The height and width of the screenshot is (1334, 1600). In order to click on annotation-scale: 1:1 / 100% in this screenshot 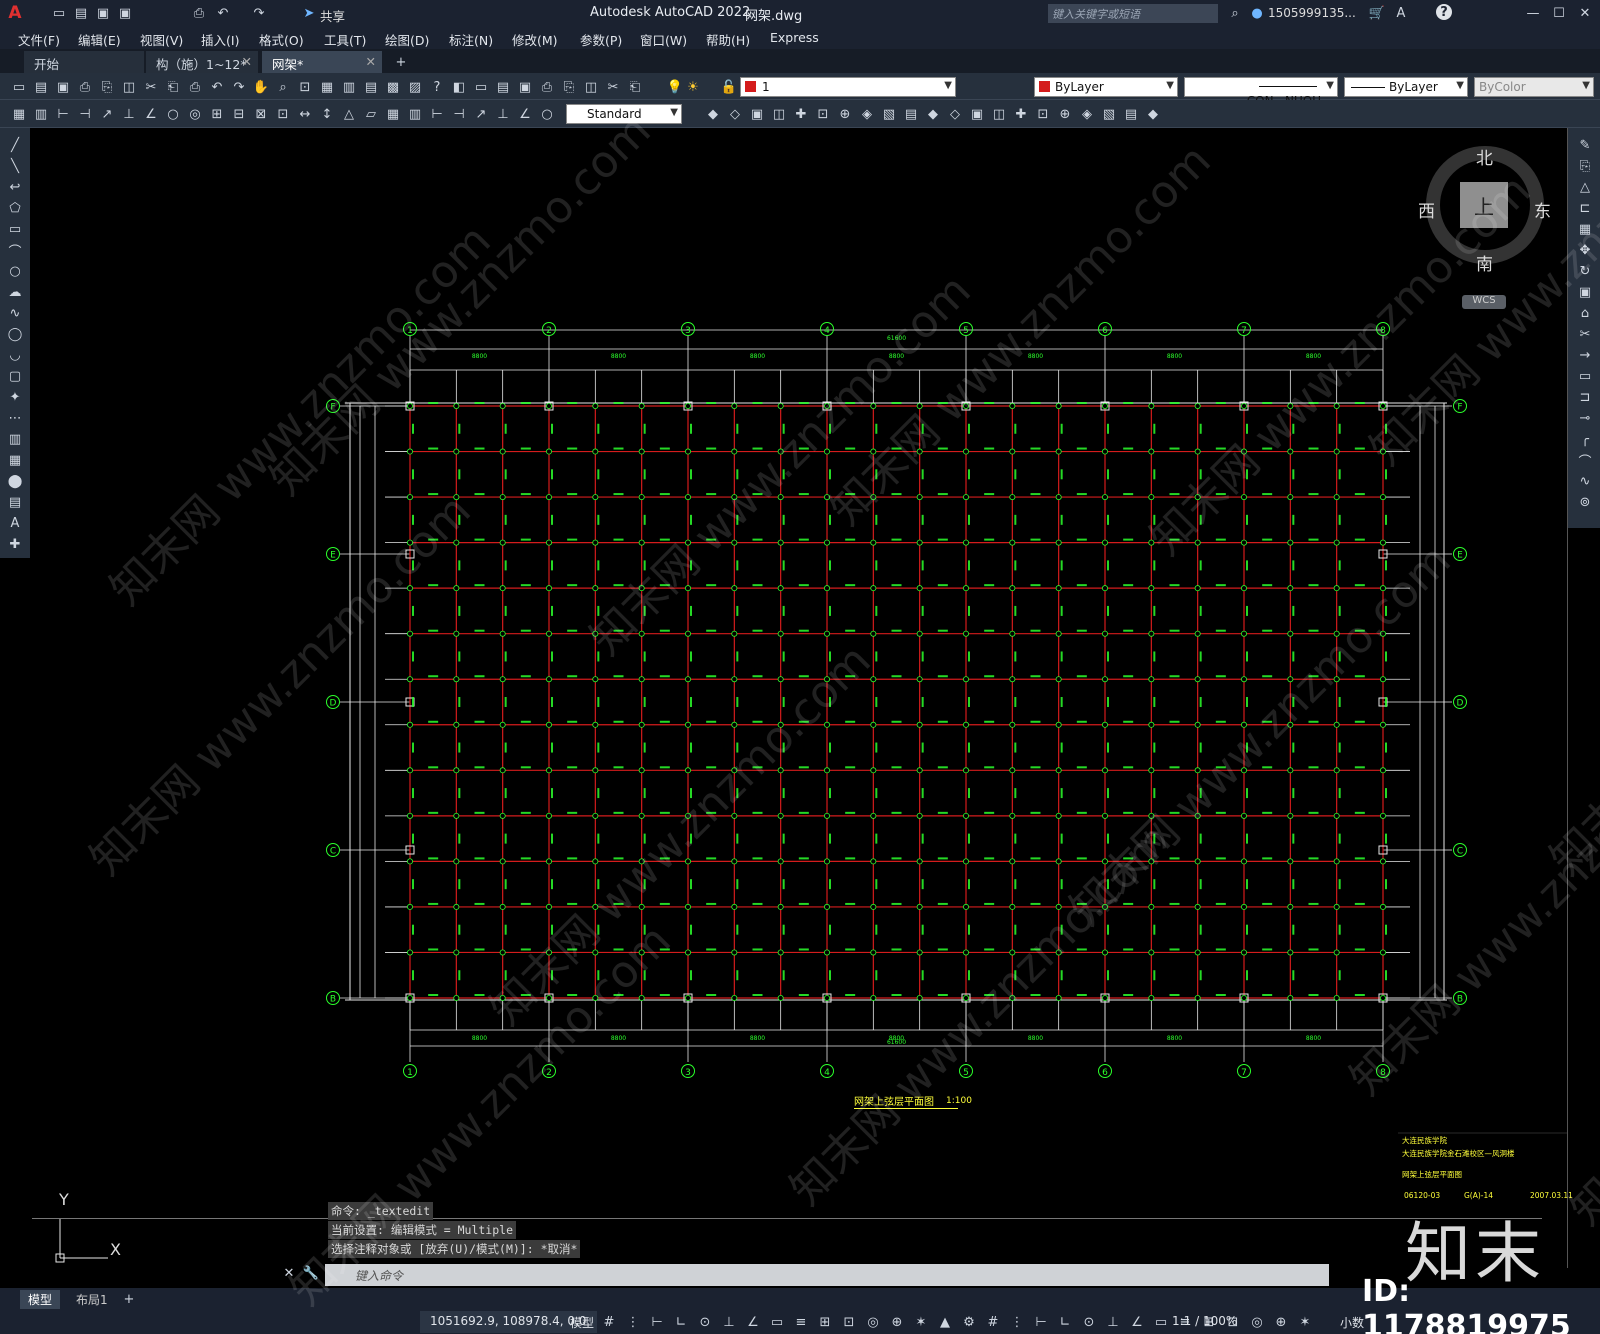, I will do `click(1204, 1321)`.